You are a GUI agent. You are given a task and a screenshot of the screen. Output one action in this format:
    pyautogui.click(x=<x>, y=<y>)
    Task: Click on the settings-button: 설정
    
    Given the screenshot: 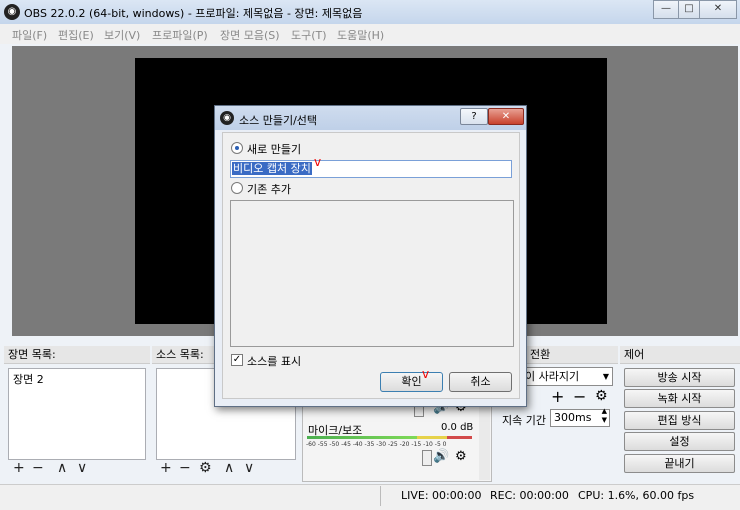 What is the action you would take?
    pyautogui.click(x=679, y=441)
    